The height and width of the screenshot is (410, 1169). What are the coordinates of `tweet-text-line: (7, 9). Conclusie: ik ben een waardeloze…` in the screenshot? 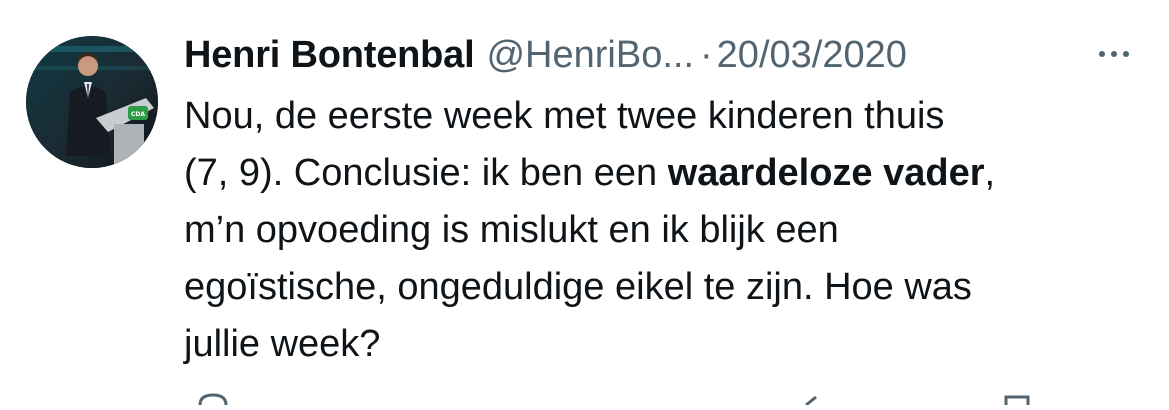 It's located at (664, 173).